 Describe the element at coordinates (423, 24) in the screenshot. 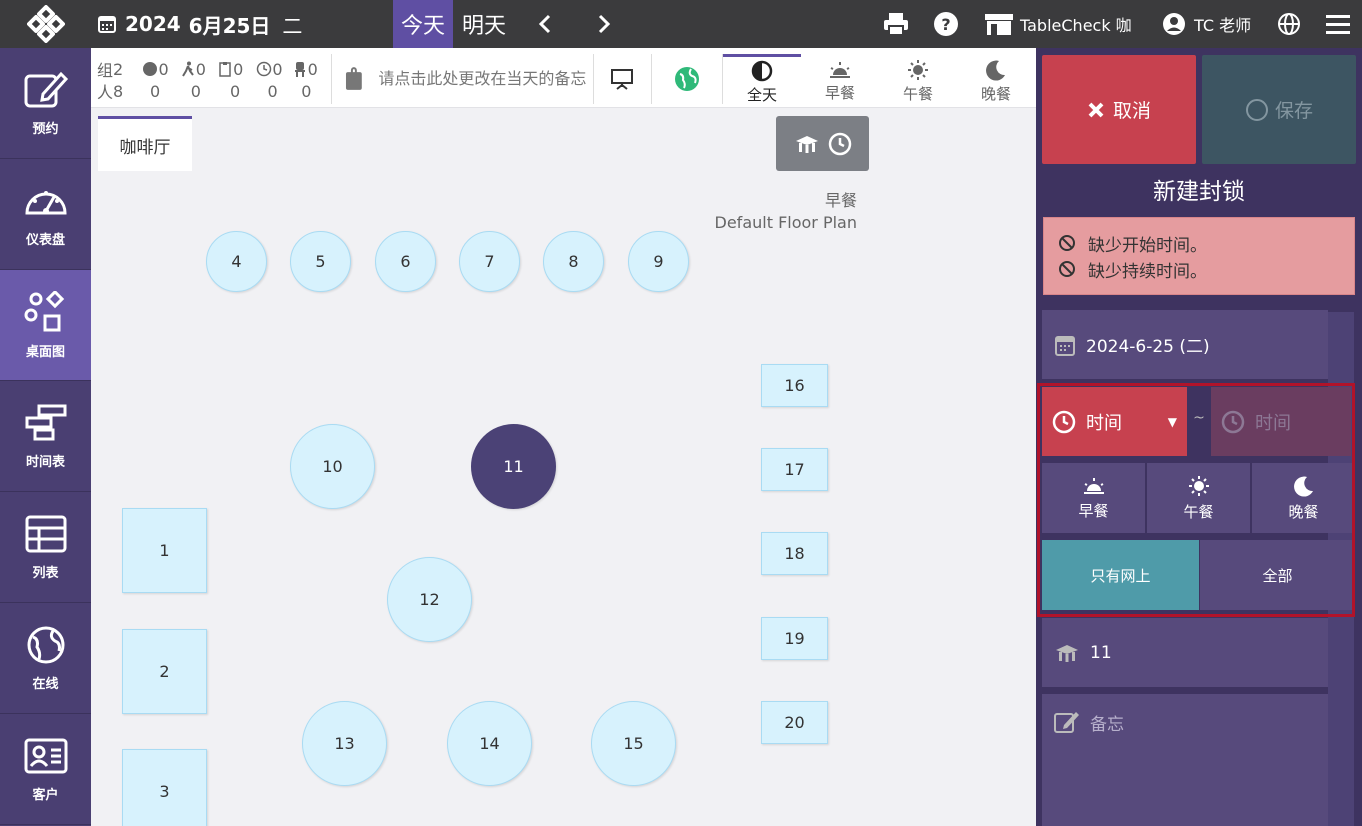

I see `today-button: 今天` at that location.